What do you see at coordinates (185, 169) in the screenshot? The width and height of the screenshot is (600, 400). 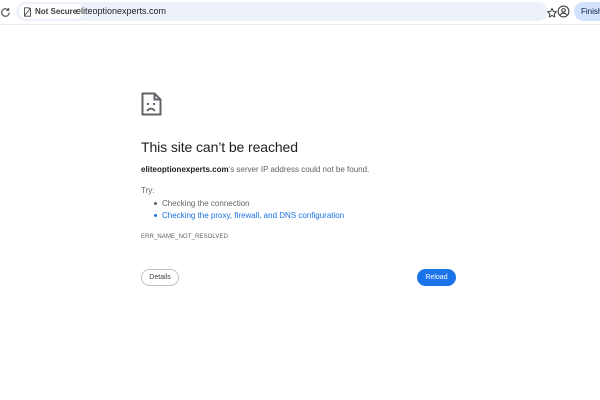 I see `error-host: eliteoptionexperts.com` at bounding box center [185, 169].